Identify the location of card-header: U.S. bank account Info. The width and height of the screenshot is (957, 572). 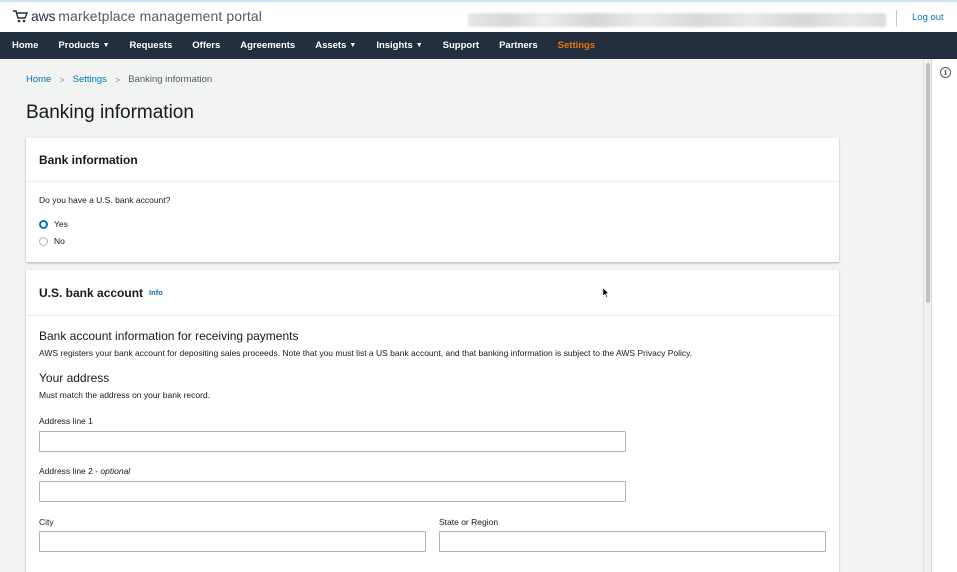
(432, 293).